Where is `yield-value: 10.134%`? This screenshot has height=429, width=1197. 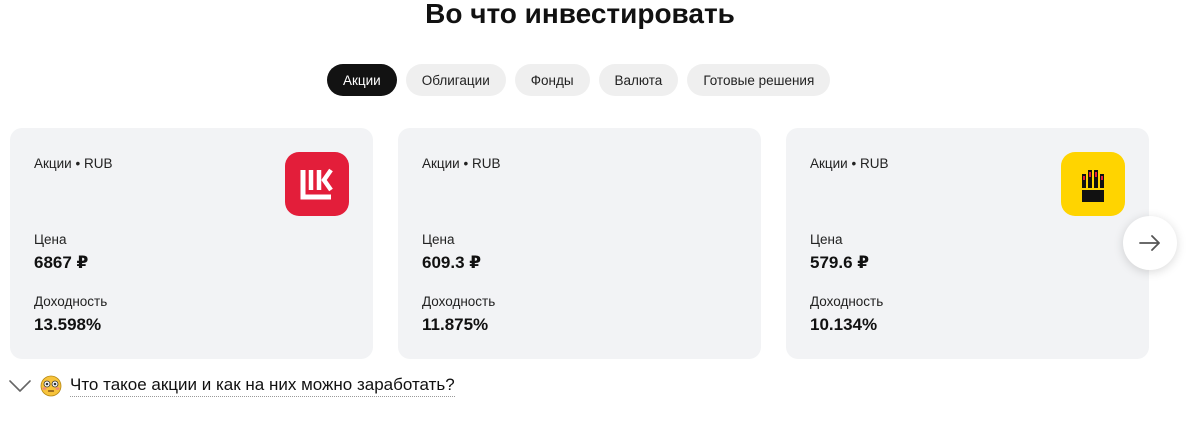
yield-value: 10.134% is located at coordinates (844, 324).